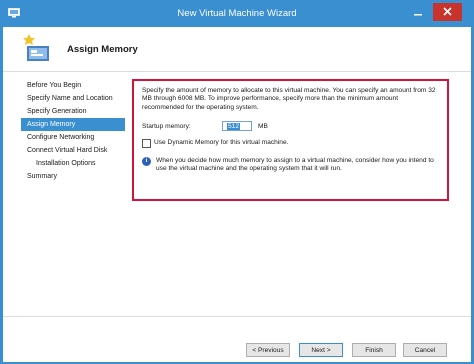  I want to click on window-title: New Virtual Machine Wizard, so click(237, 13).